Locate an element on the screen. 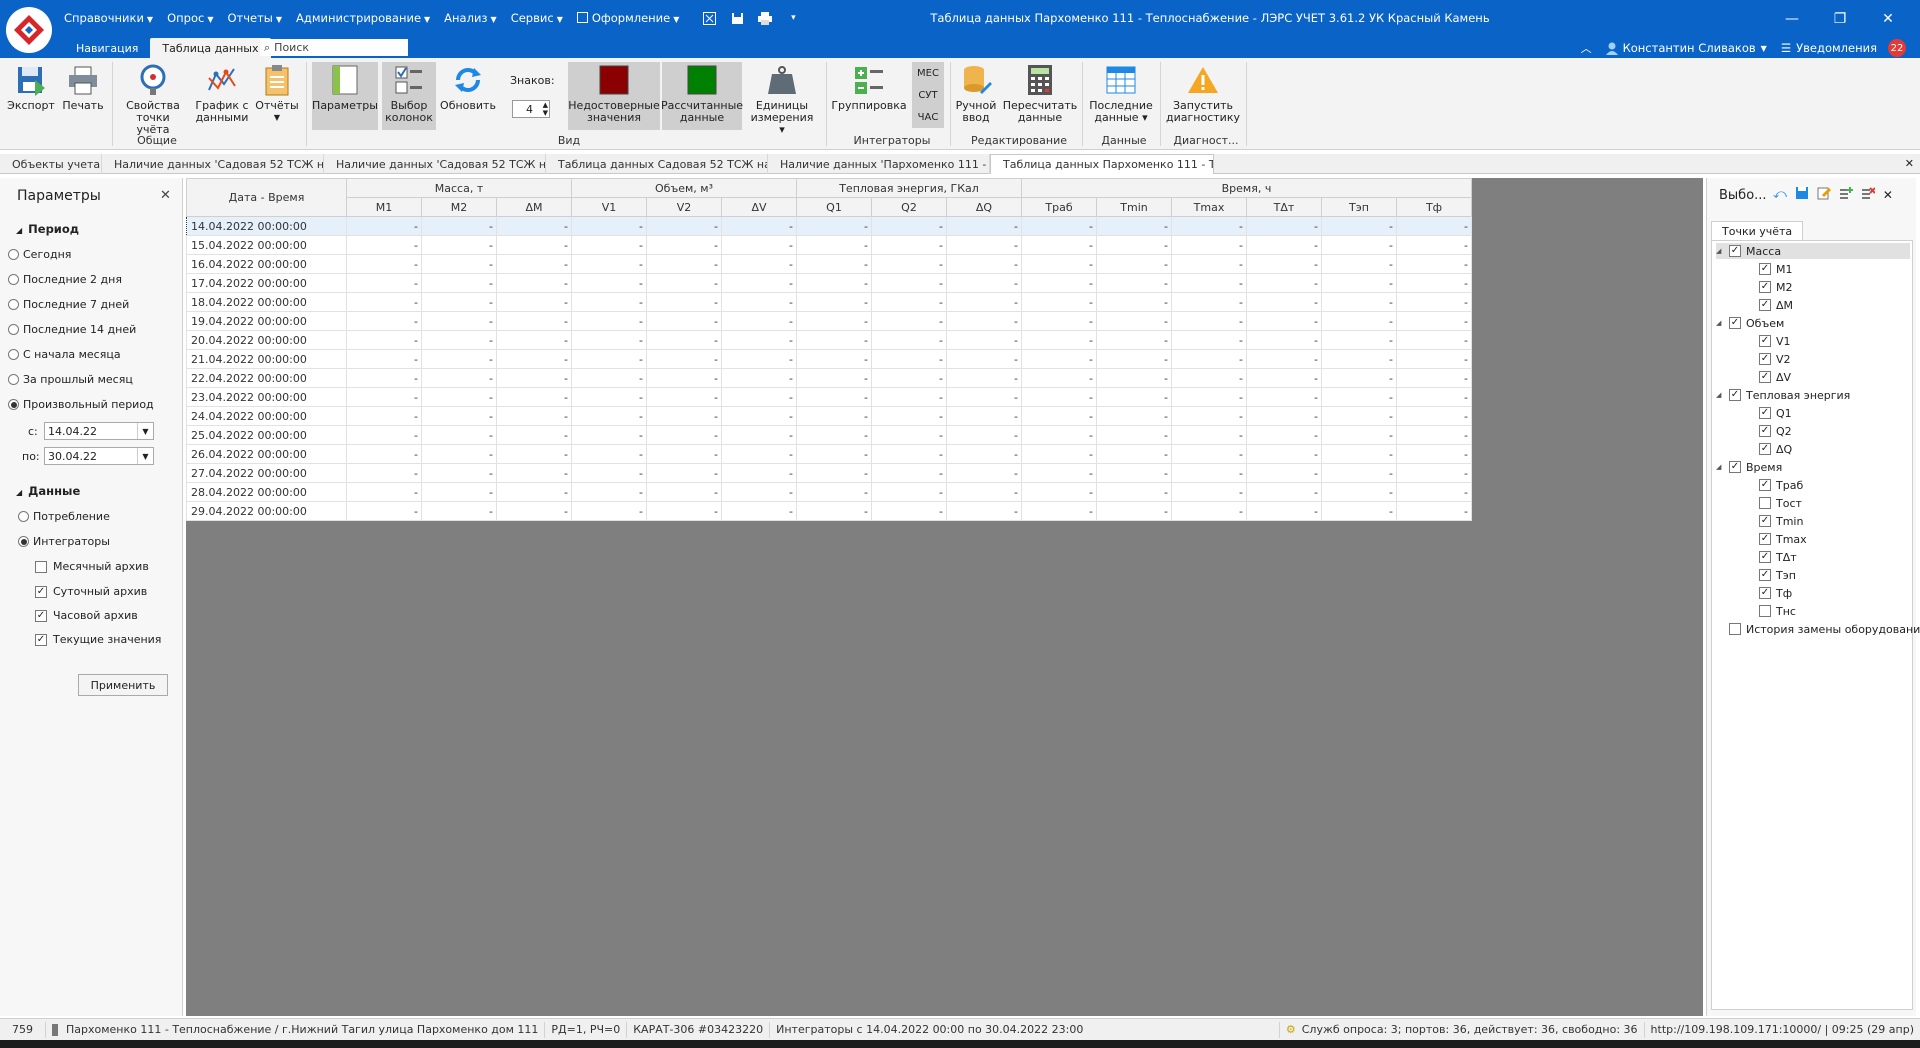 The width and height of the screenshot is (1920, 1048). date-cell: 20.04.2022 00:00:00 is located at coordinates (266, 340).